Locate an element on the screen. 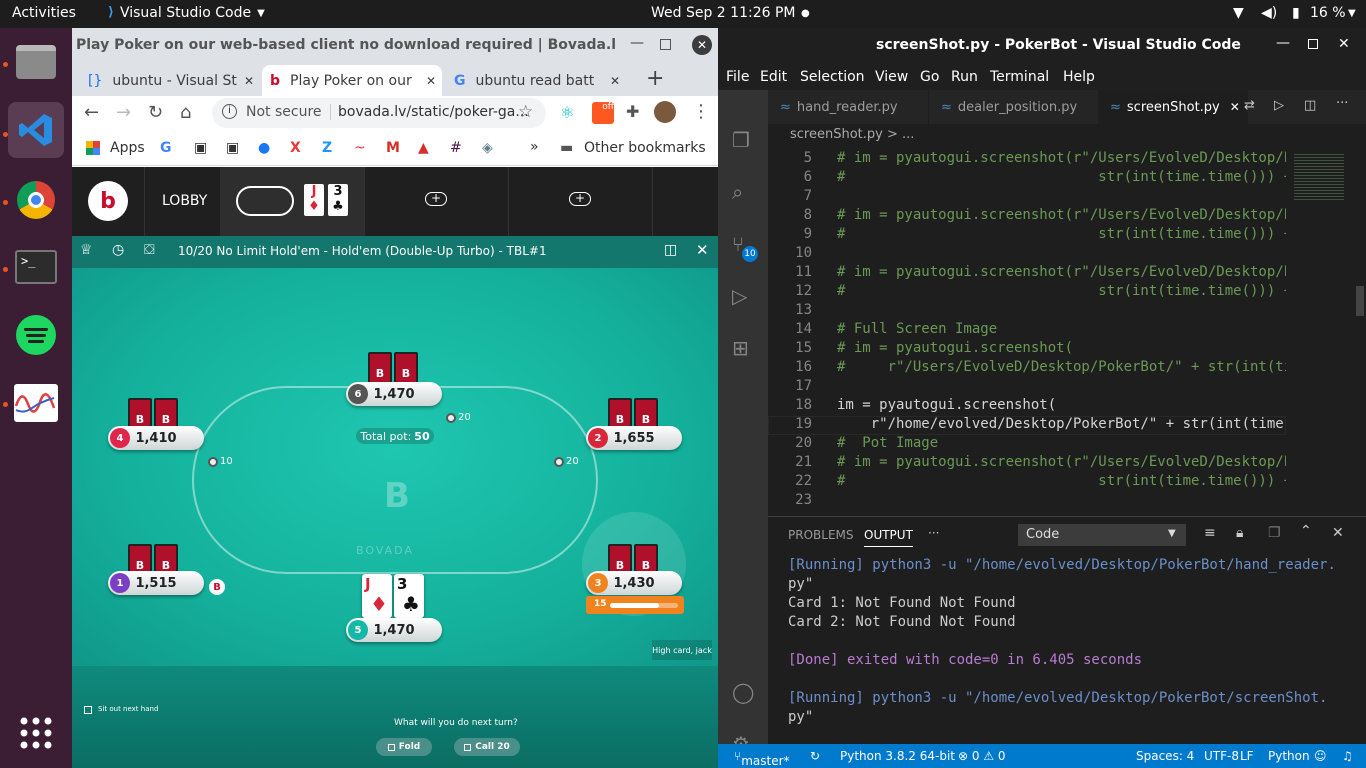 The width and height of the screenshot is (1366, 768). tab-screenshot: ≈ screenShot.py ✕ is located at coordinates (1173, 107).